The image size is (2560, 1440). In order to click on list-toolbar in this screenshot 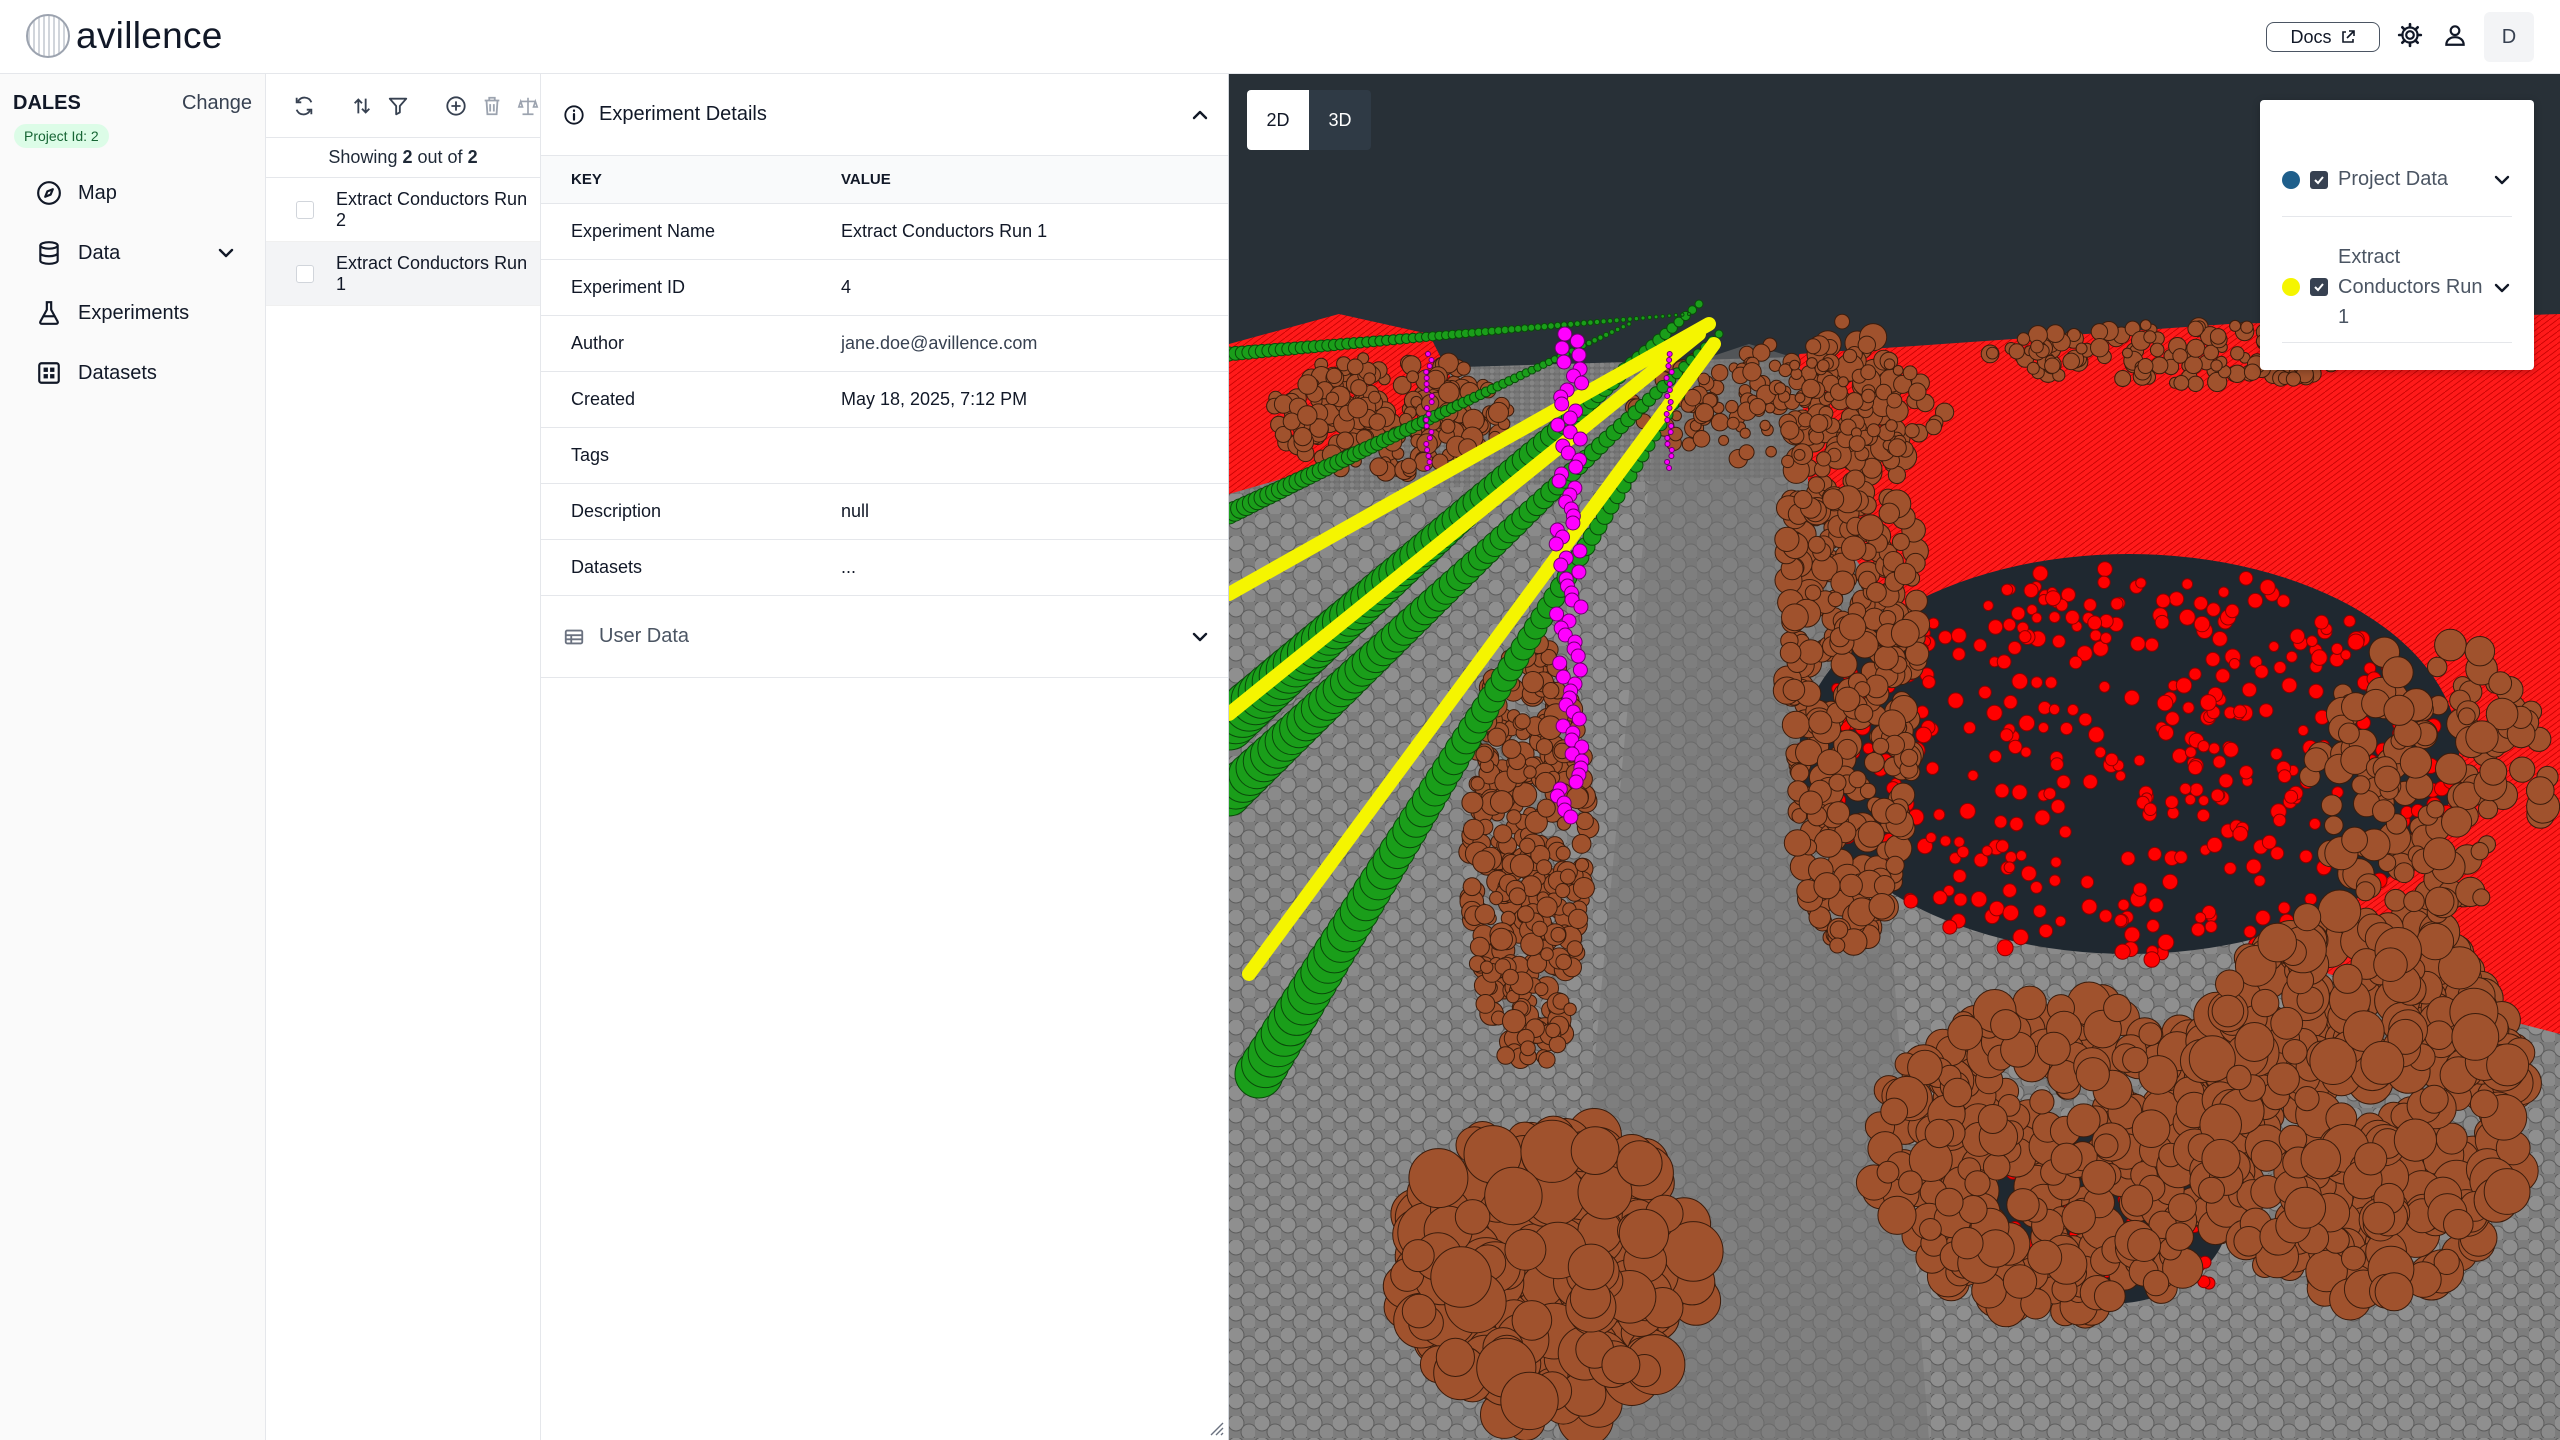, I will do `click(403, 106)`.